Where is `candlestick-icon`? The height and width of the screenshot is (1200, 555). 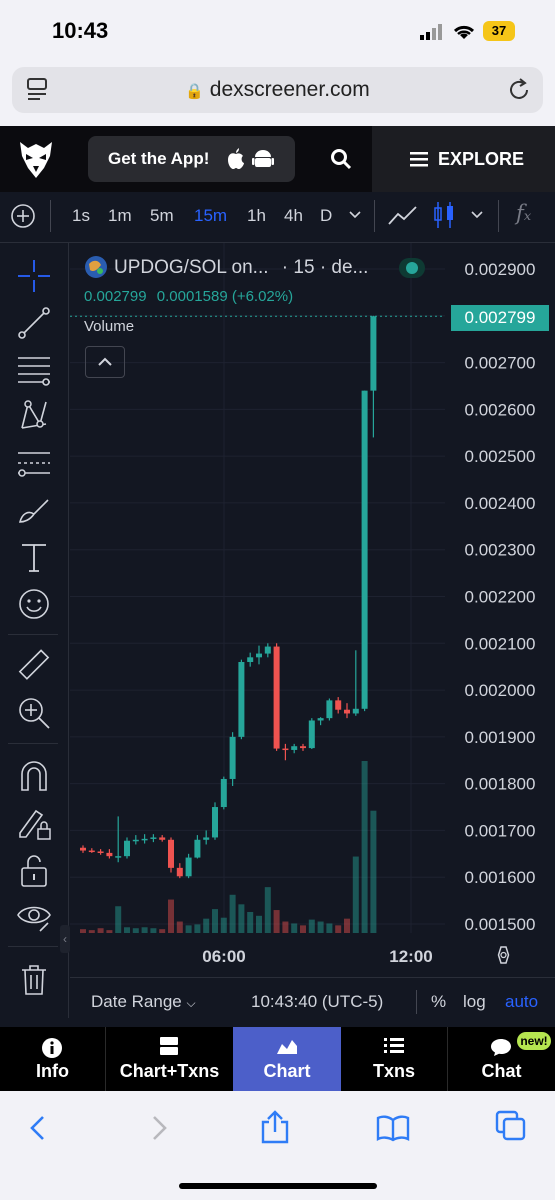 candlestick-icon is located at coordinates (444, 215).